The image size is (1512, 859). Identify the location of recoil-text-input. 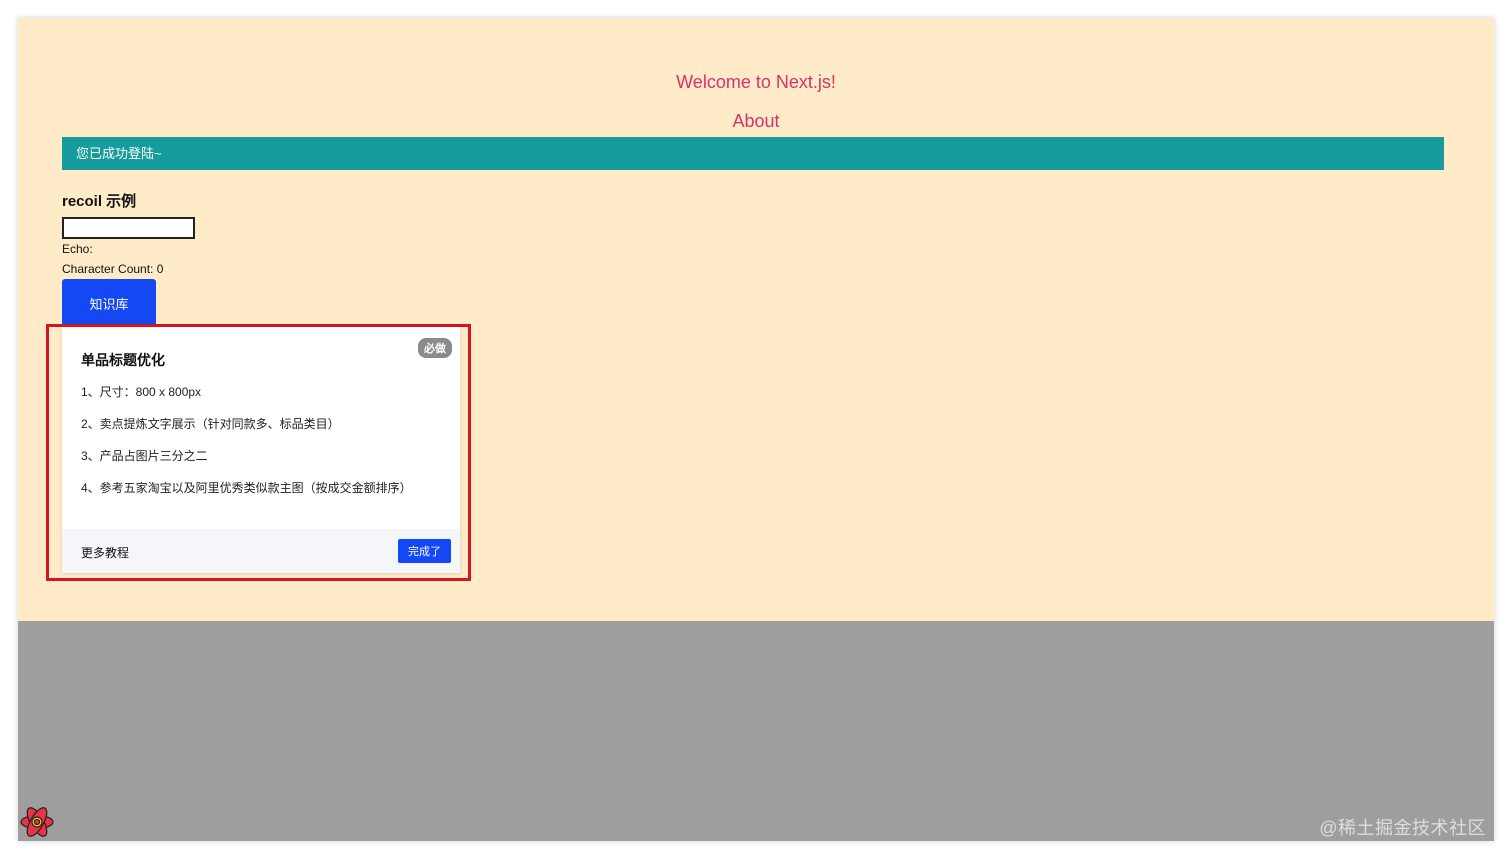
(128, 228).